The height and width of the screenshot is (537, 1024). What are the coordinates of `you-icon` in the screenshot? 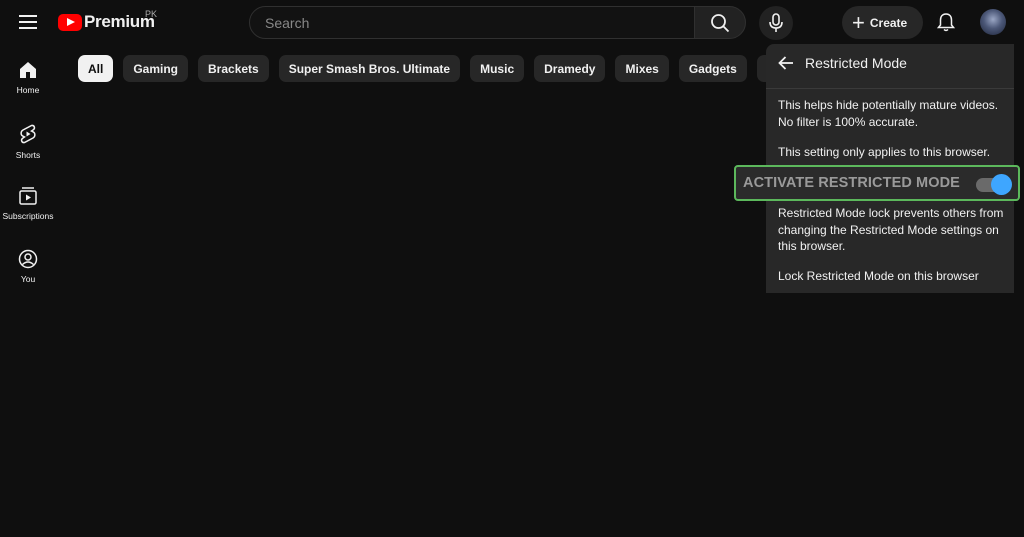 It's located at (28, 259).